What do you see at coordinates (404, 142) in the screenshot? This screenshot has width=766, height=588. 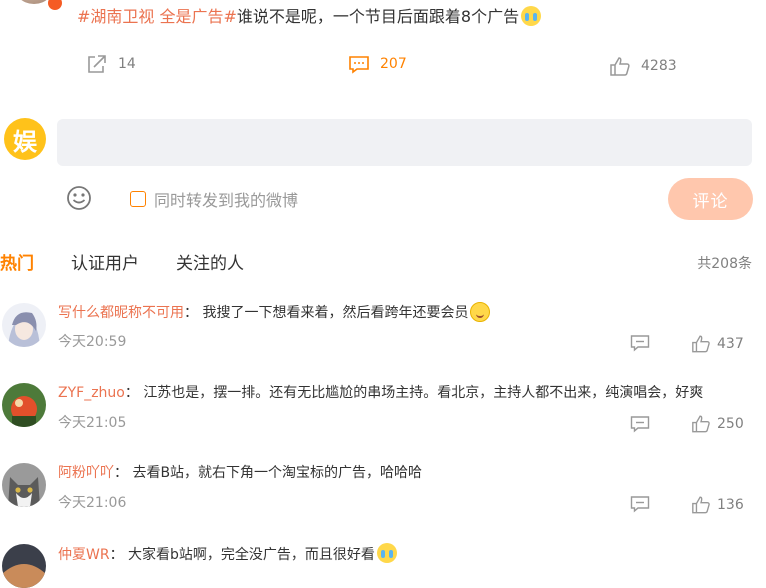 I see `comment-input` at bounding box center [404, 142].